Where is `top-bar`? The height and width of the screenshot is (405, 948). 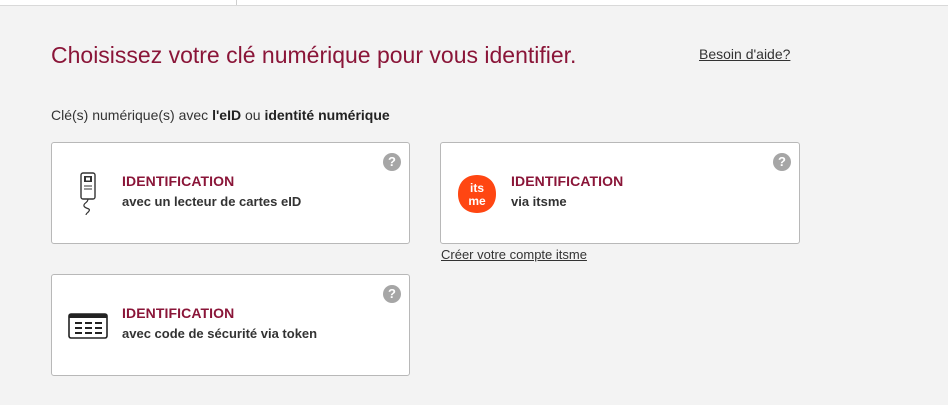
top-bar is located at coordinates (474, 3).